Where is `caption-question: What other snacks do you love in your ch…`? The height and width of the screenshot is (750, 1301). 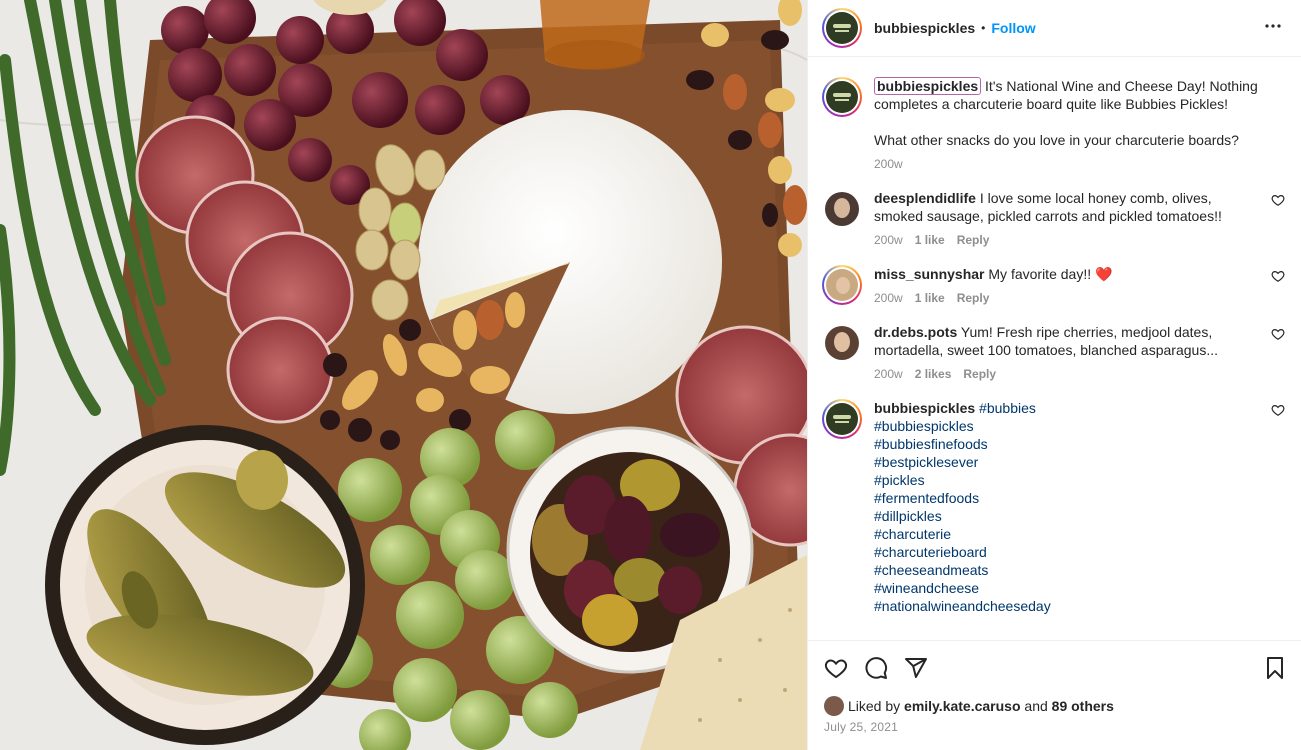 caption-question: What other snacks do you love in your ch… is located at coordinates (1056, 140).